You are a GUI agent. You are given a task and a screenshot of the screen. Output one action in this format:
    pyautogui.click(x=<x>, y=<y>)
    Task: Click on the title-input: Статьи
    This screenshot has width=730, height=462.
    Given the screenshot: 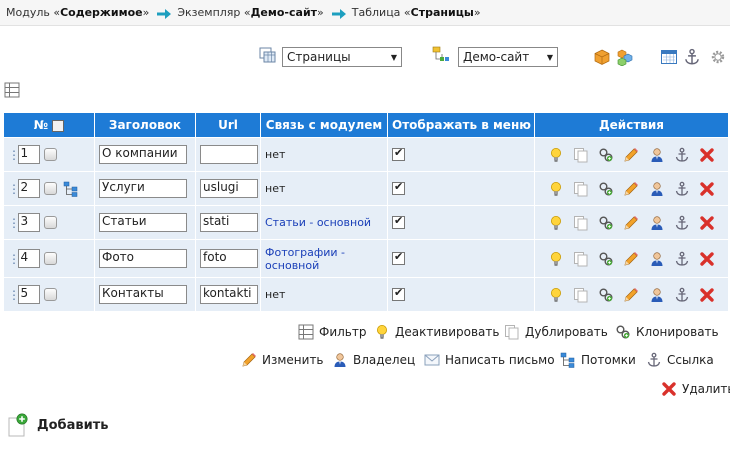 What is the action you would take?
    pyautogui.click(x=143, y=222)
    